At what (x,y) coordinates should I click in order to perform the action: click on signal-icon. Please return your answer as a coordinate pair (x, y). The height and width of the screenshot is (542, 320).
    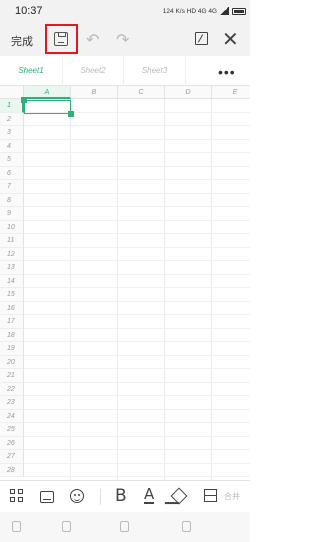
    Looking at the image, I should click on (224, 11).